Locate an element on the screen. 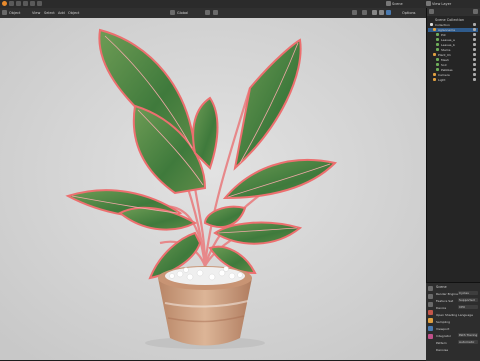 The image size is (480, 361). options-menu: Options is located at coordinates (409, 13).